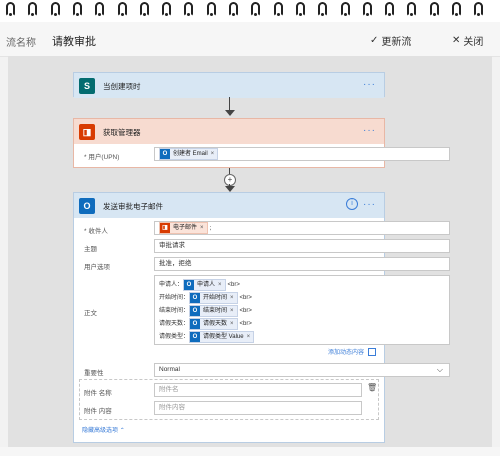 The width and height of the screenshot is (500, 456). I want to click on user-upn-field: O 创建者 Email ×, so click(302, 154).